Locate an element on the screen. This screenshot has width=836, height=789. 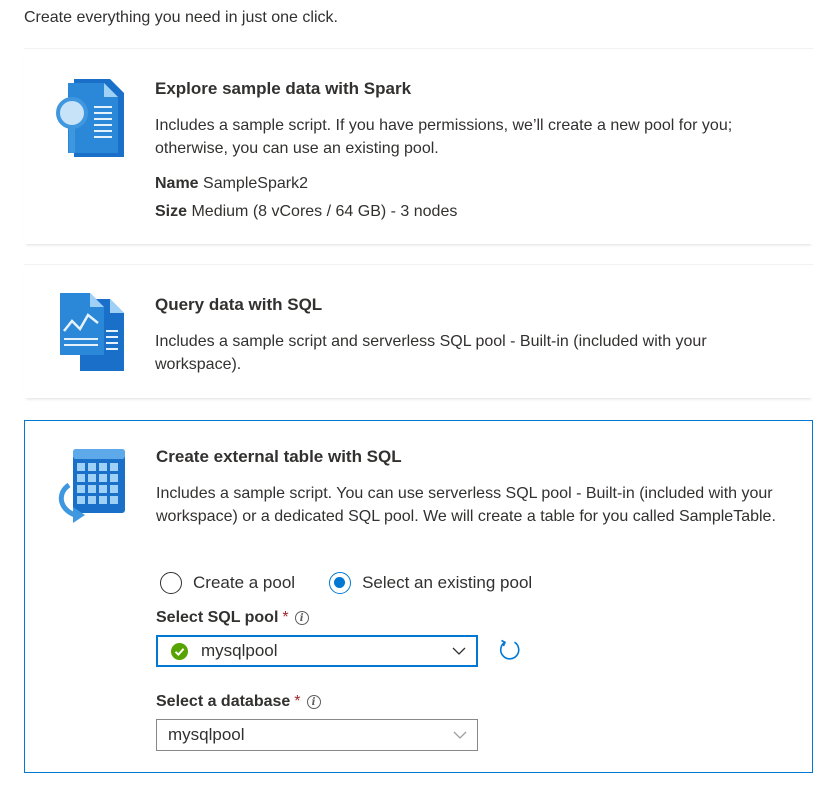
card-title: Create external table with SQL is located at coordinates (279, 456).